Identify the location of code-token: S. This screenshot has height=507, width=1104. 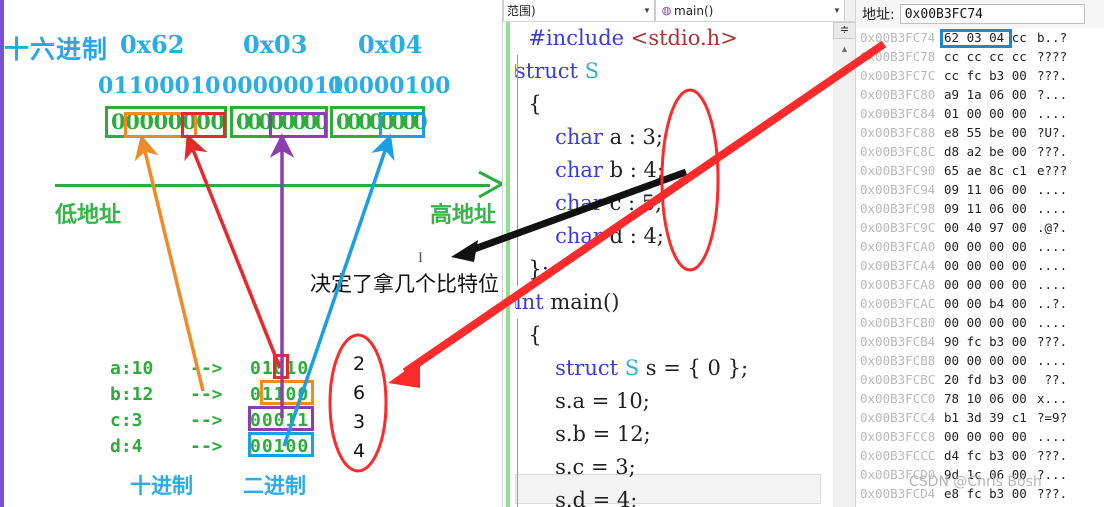
(632, 368).